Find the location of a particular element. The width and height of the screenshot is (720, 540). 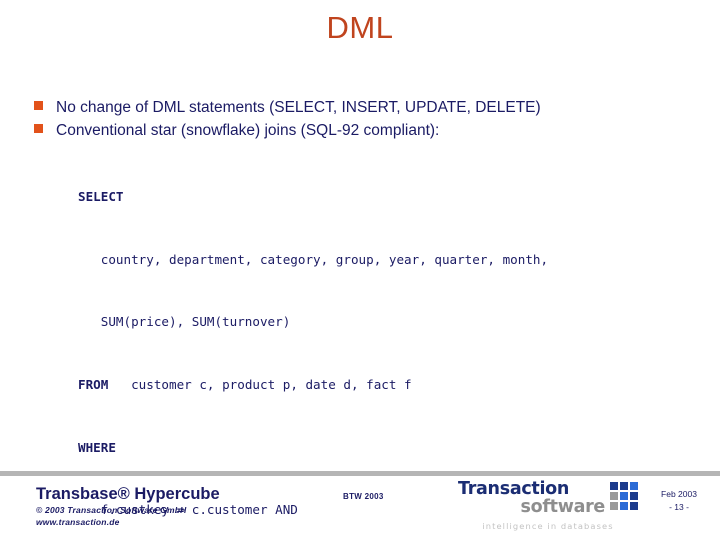

copyright-text: © 2003 Transaction Software GmbH is located at coordinates (111, 510).